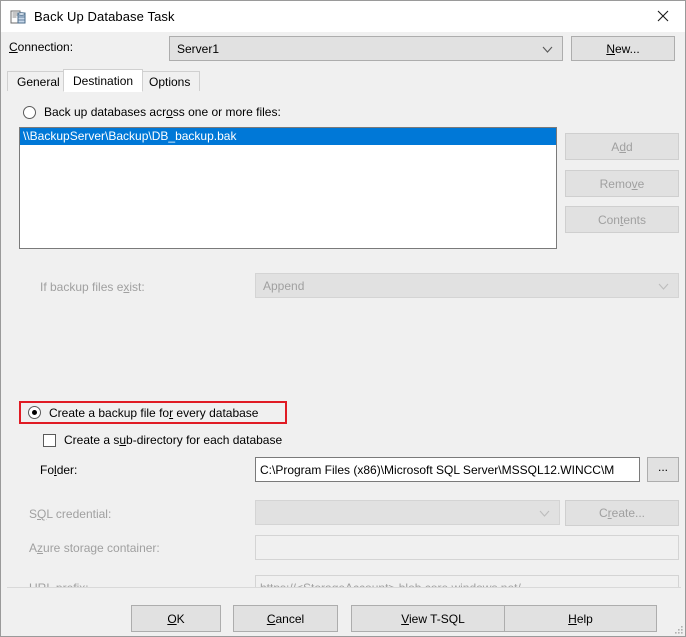 The height and width of the screenshot is (637, 686). What do you see at coordinates (344, 80) in the screenshot?
I see `tab-strip: General Destination Options` at bounding box center [344, 80].